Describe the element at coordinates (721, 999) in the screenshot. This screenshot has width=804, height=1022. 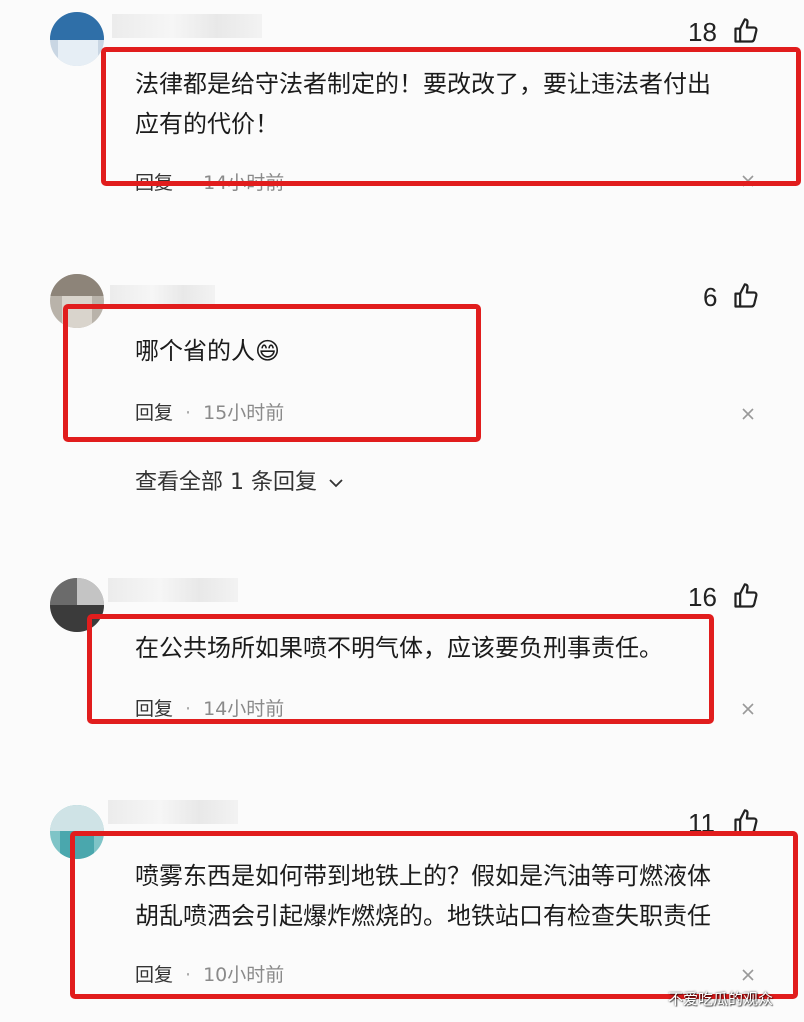
I see `watermark: 不爱吃瓜的观众` at that location.